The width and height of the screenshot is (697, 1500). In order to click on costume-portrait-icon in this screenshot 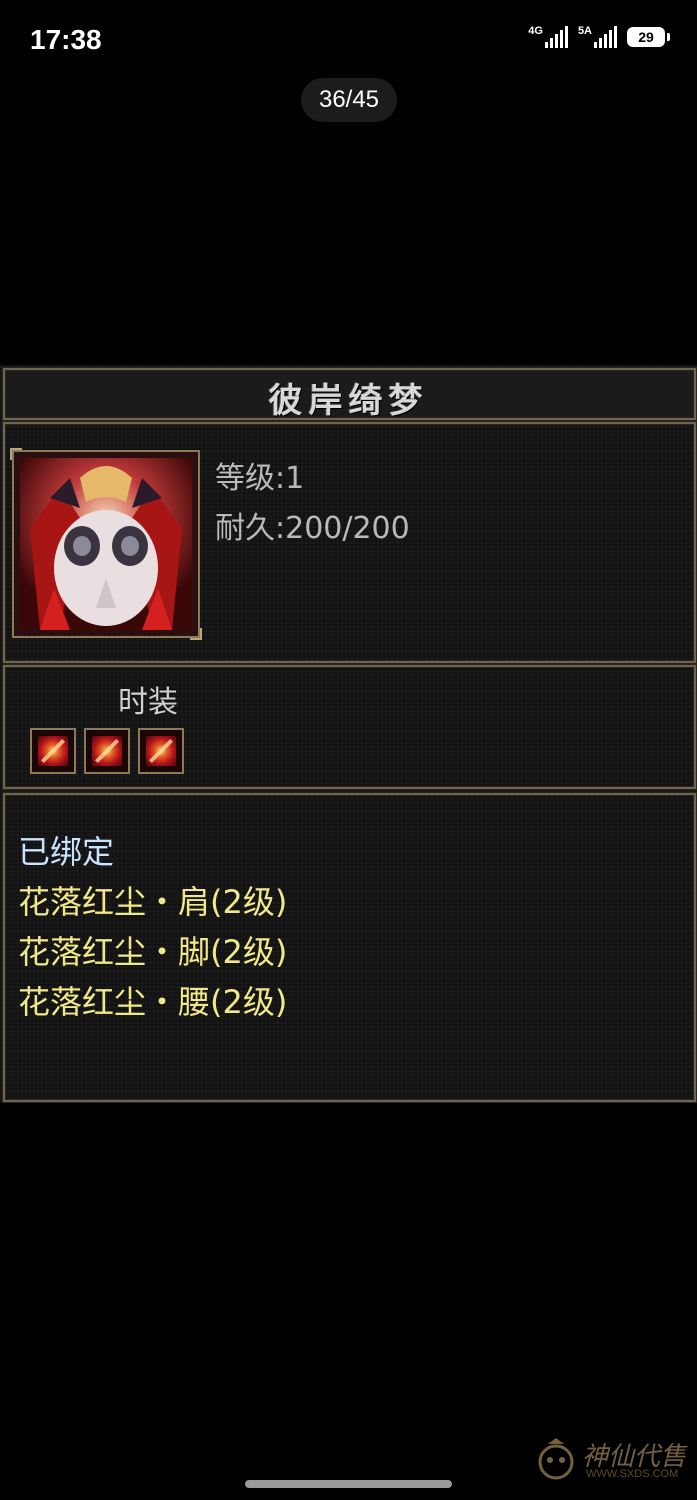, I will do `click(106, 544)`.